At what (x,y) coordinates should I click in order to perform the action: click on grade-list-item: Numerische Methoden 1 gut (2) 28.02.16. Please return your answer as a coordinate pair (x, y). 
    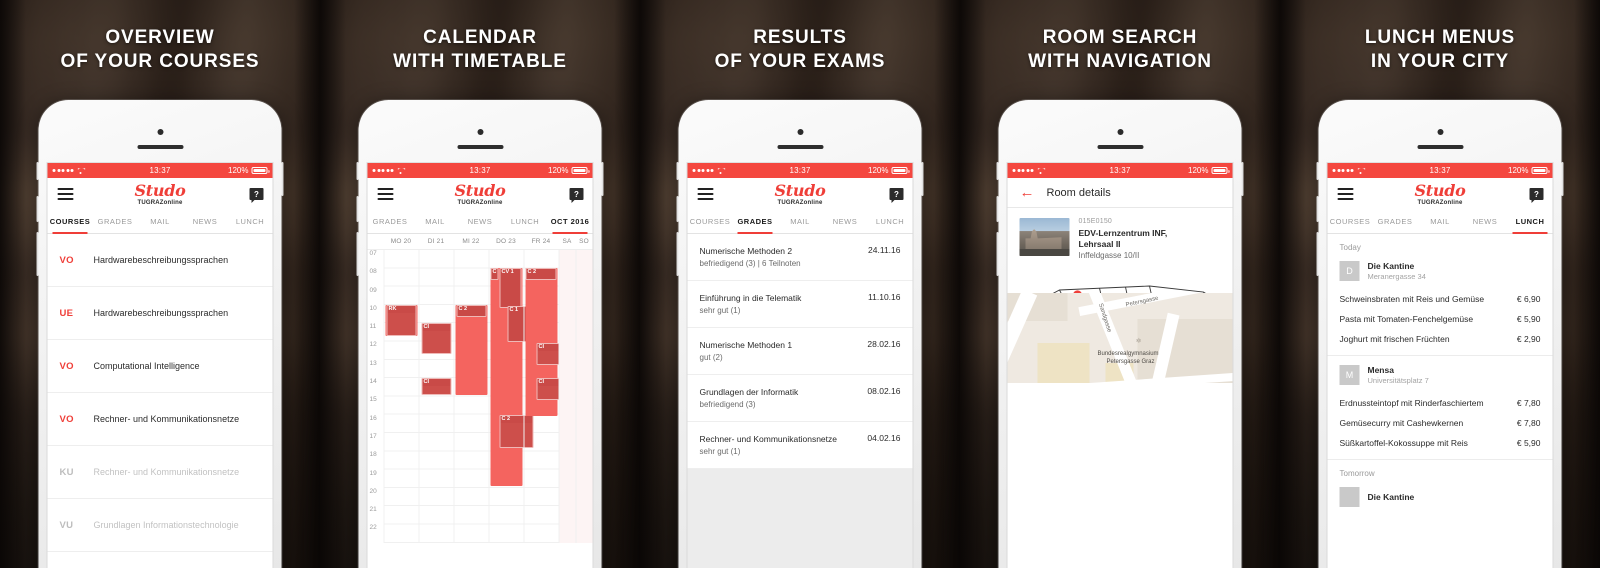
    Looking at the image, I should click on (800, 351).